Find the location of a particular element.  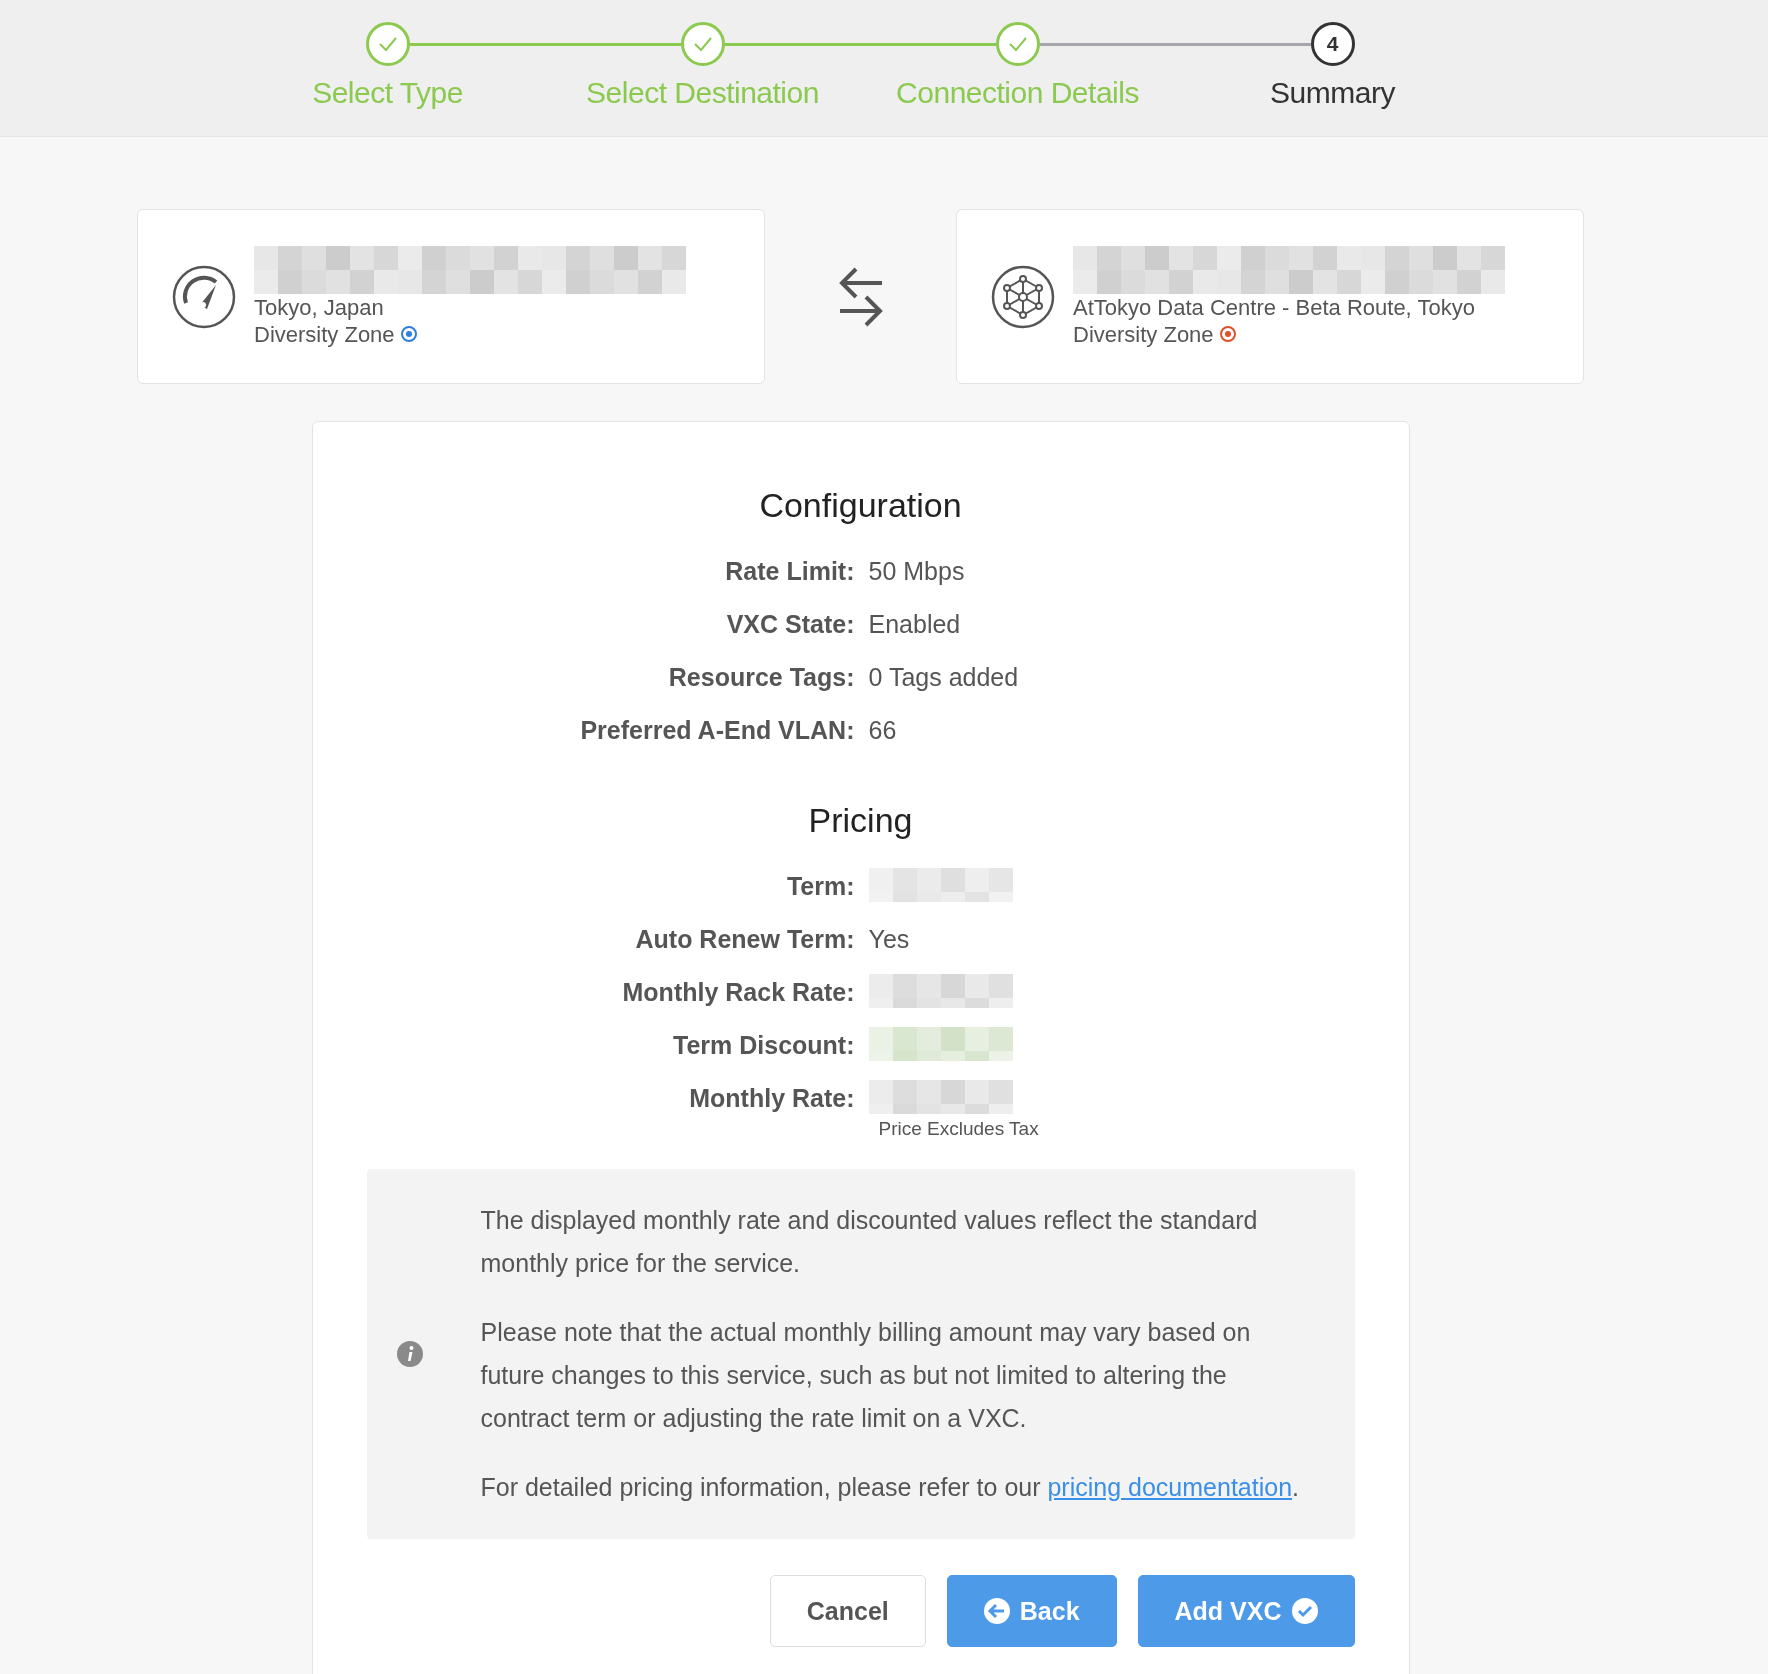

step-label: Connection Details is located at coordinates (1017, 93).